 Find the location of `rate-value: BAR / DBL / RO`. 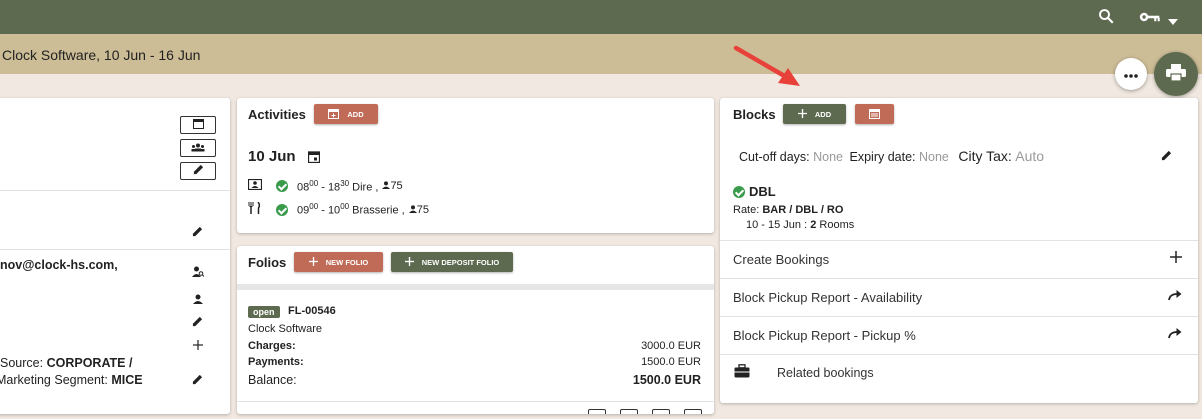

rate-value: BAR / DBL / RO is located at coordinates (803, 210).